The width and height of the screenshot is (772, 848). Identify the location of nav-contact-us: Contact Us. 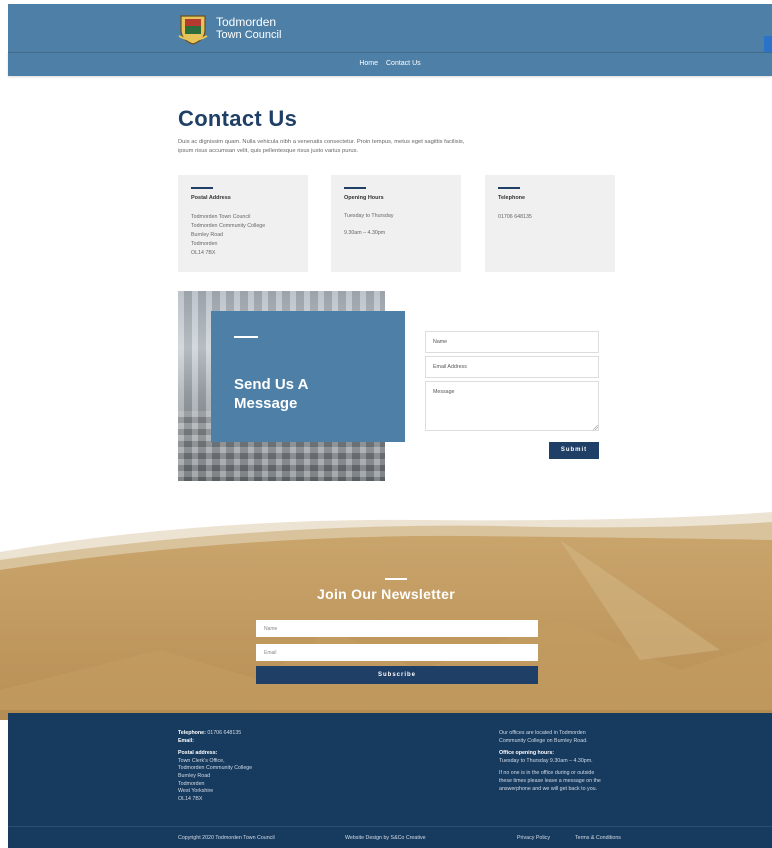
(403, 63).